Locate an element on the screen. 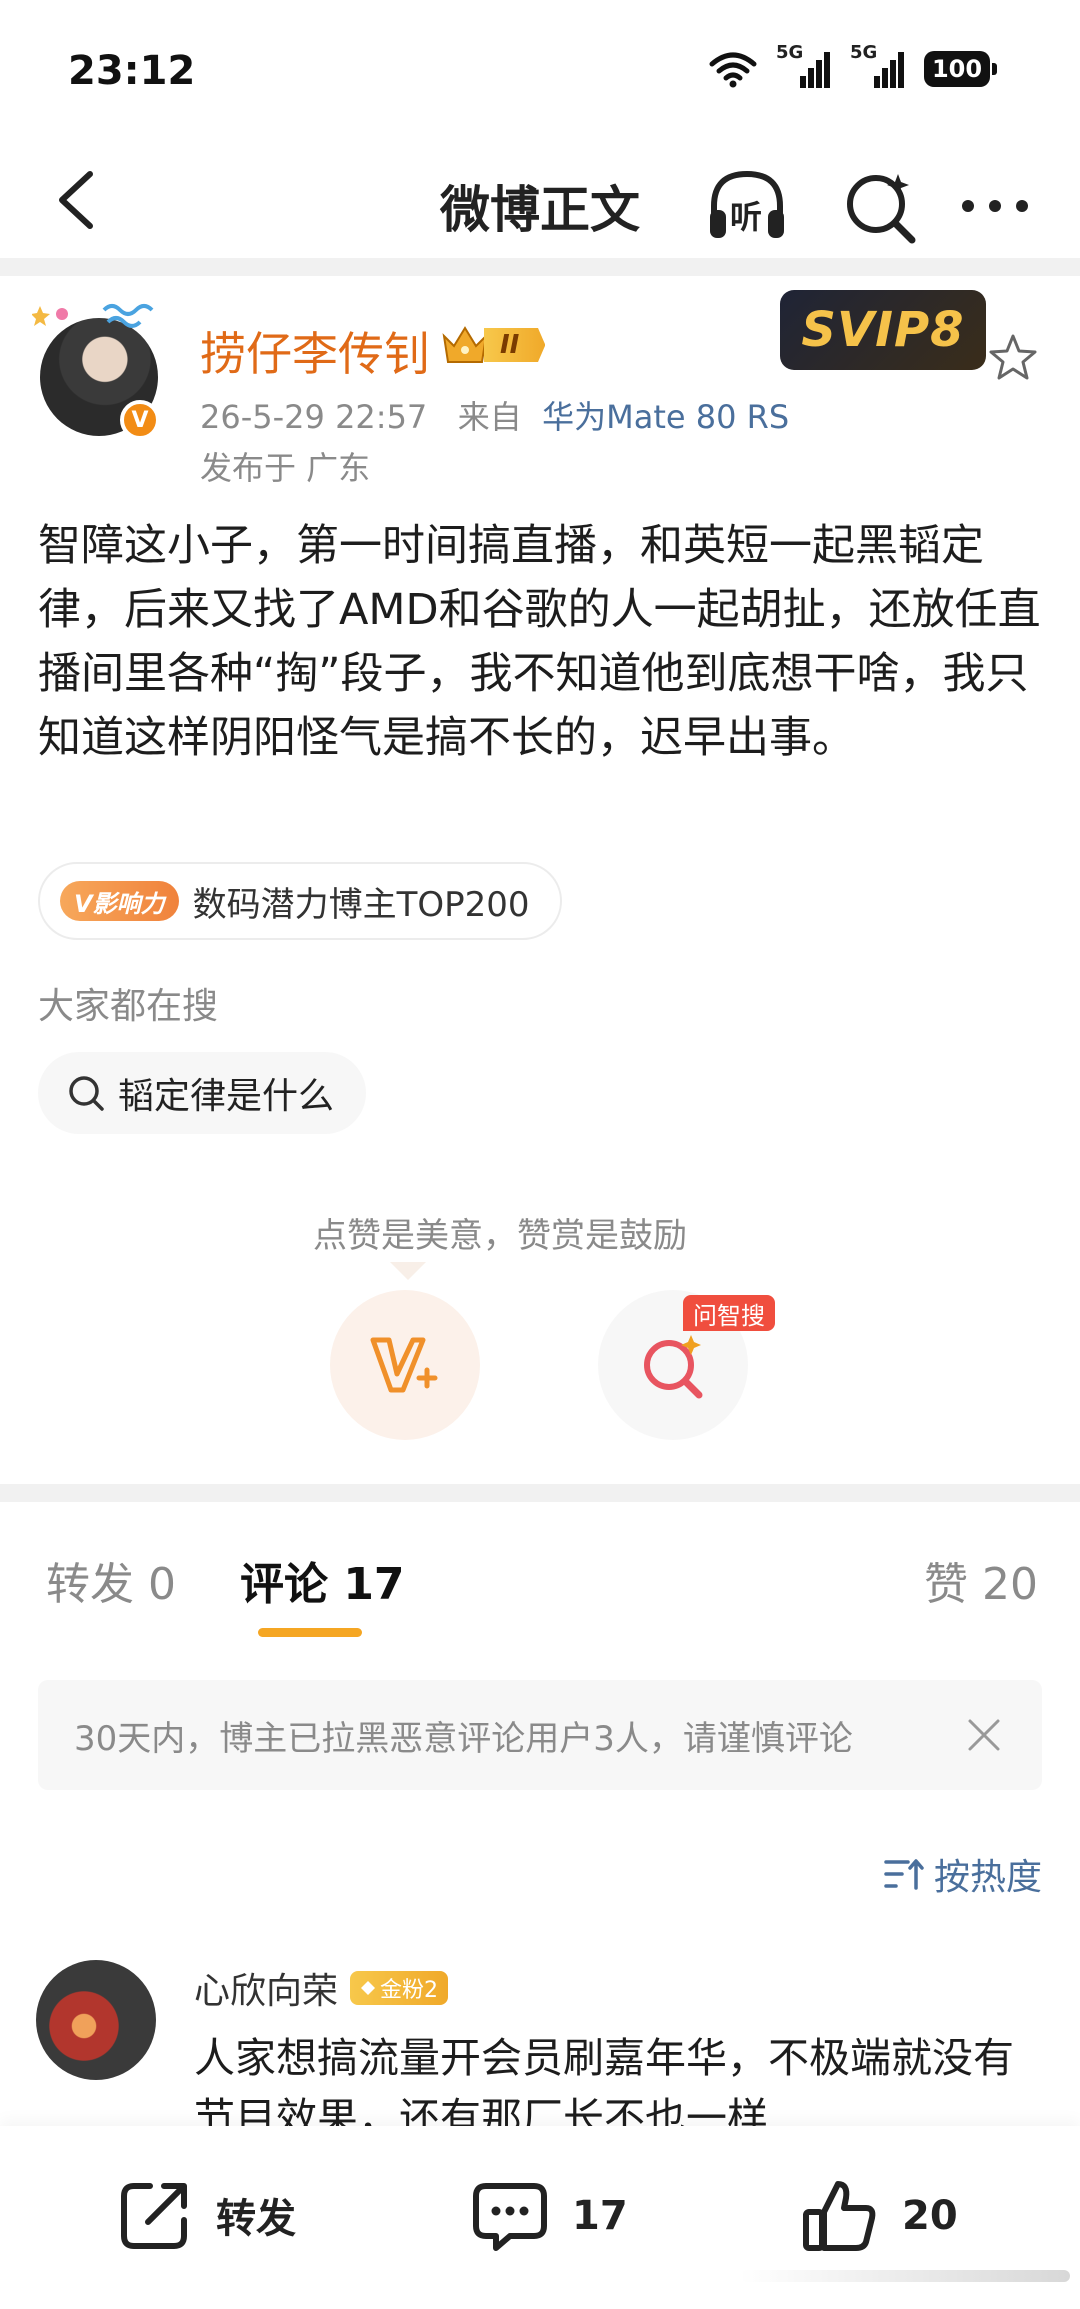 This screenshot has width=1080, height=2309. post-location: 发布于 广东 is located at coordinates (285, 468).